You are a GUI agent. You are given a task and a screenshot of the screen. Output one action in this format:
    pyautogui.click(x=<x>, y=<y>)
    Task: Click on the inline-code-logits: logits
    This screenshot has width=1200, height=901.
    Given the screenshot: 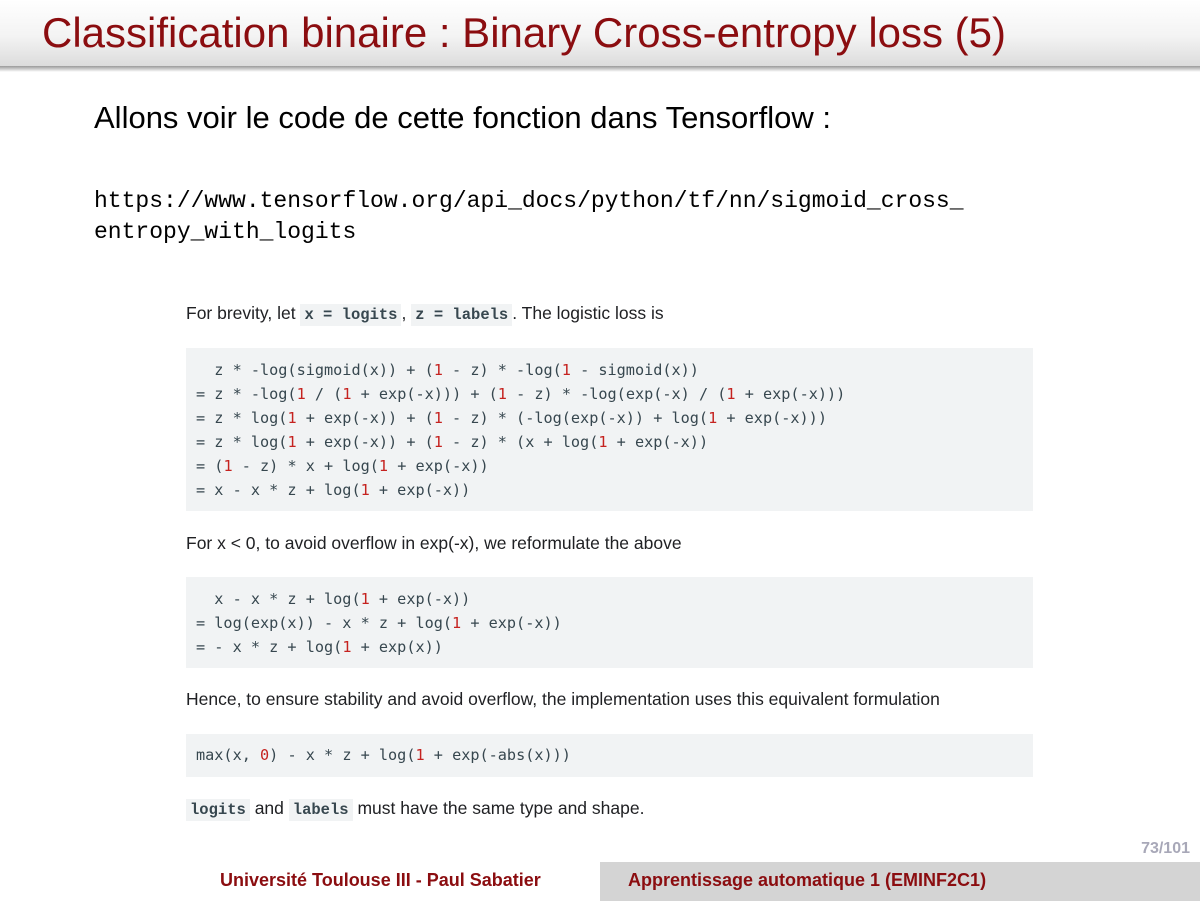 What is the action you would take?
    pyautogui.click(x=218, y=810)
    